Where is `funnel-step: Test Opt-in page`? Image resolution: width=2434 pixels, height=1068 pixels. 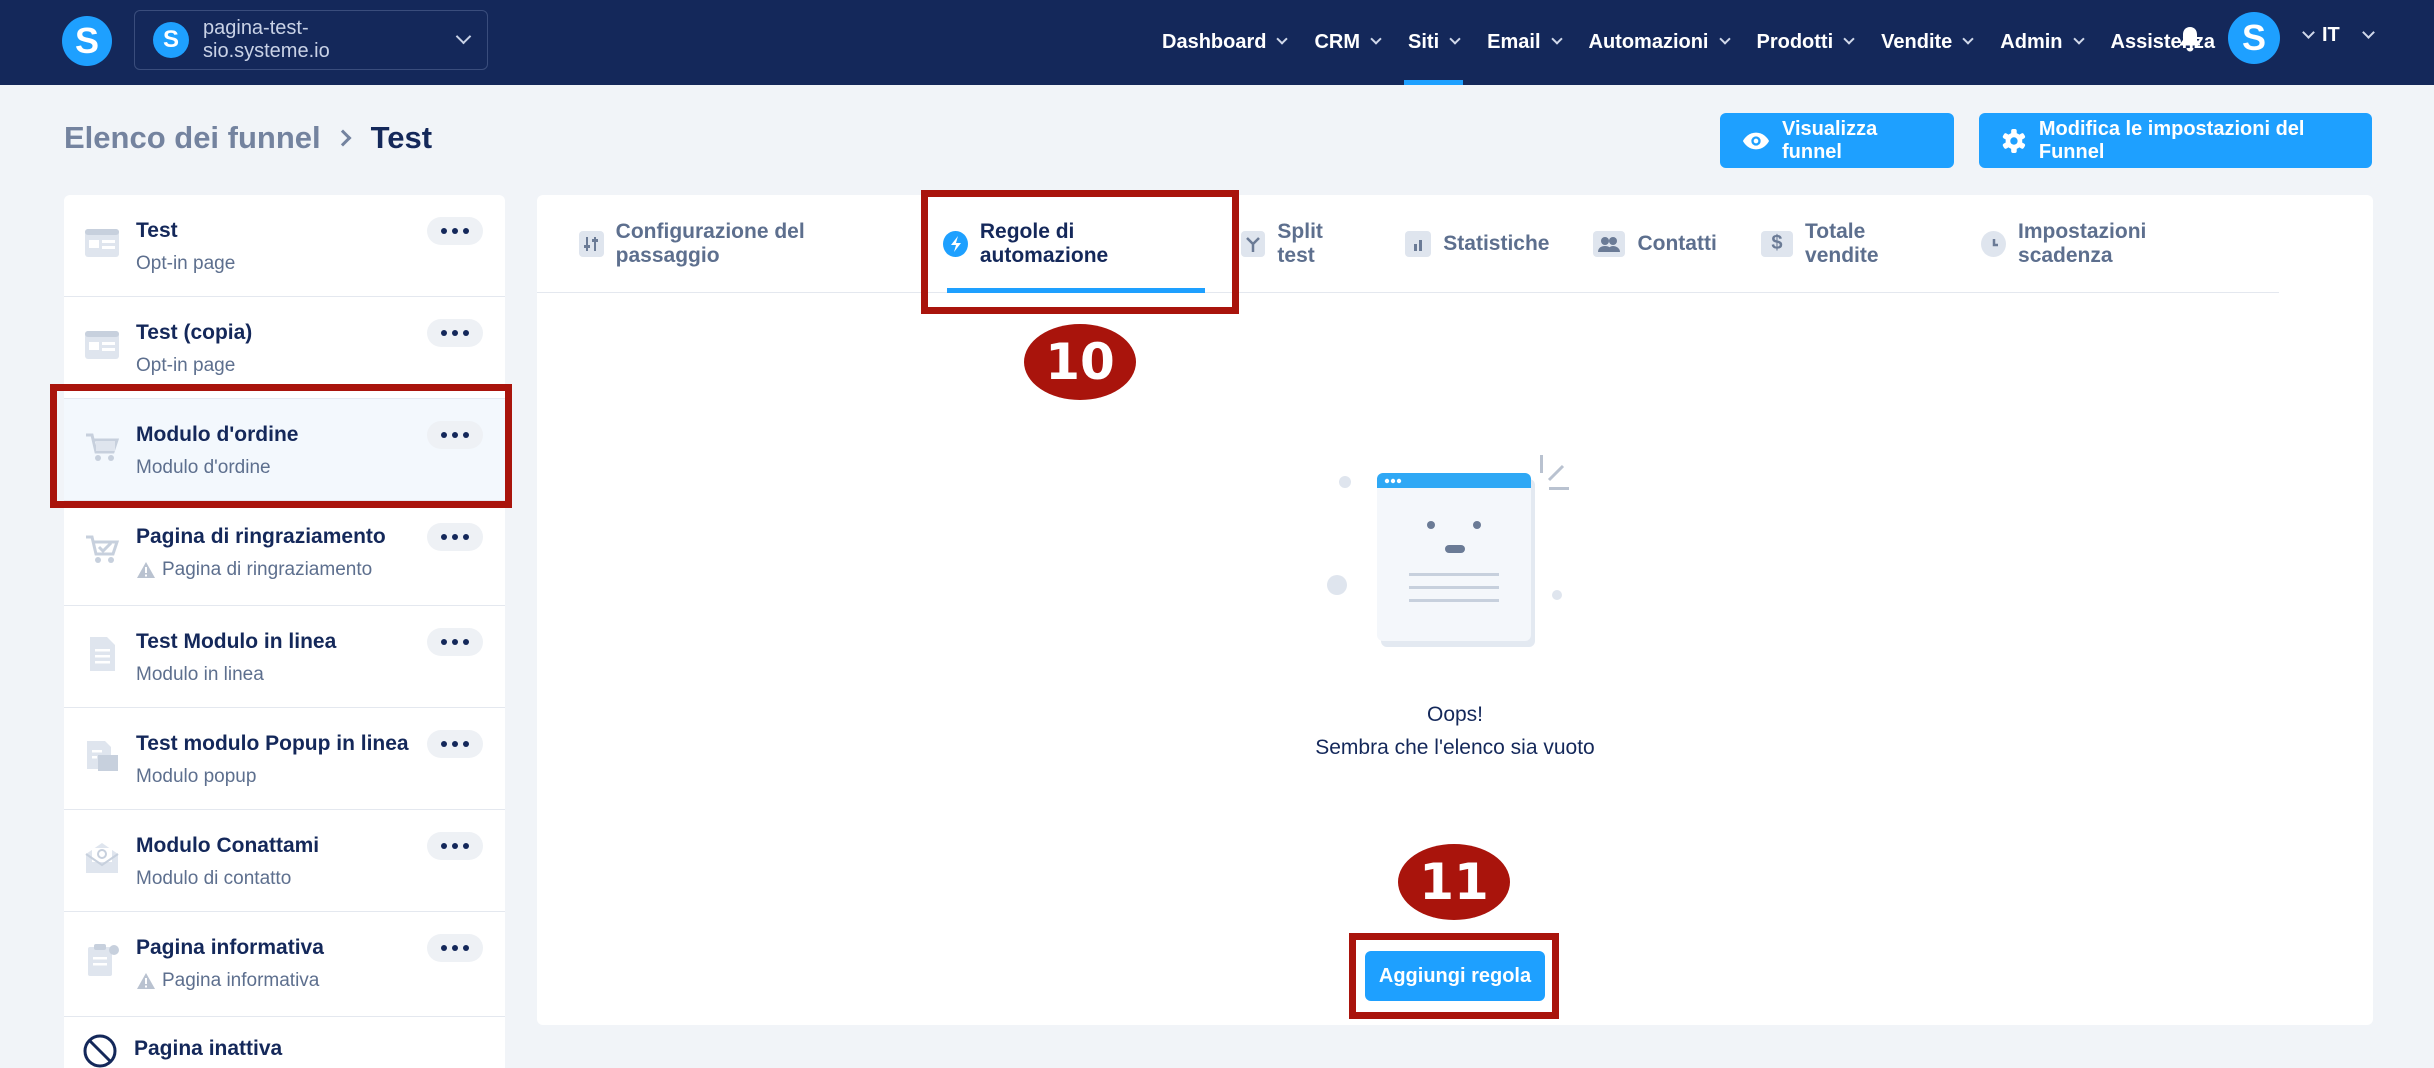
funnel-step: Test Opt-in page is located at coordinates (284, 246).